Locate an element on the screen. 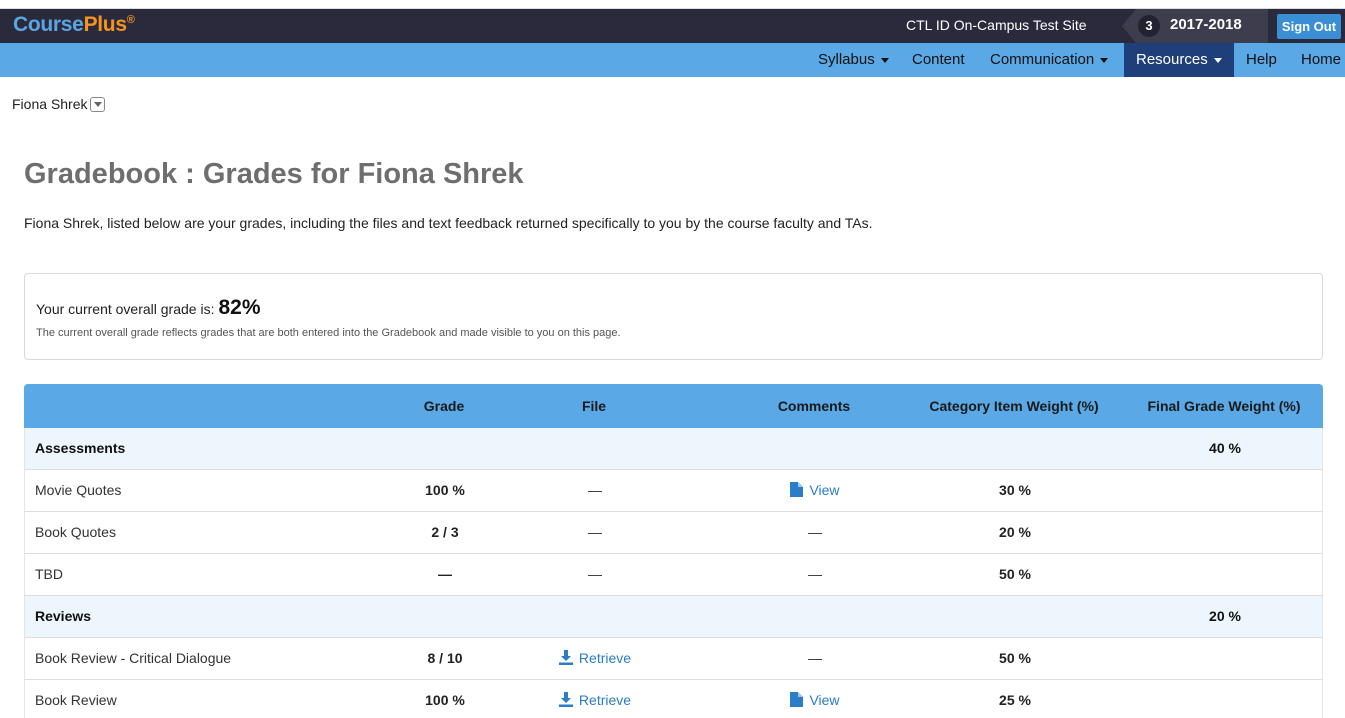 This screenshot has width=1345, height=718. nav-communication: Communication is located at coordinates (1054, 60).